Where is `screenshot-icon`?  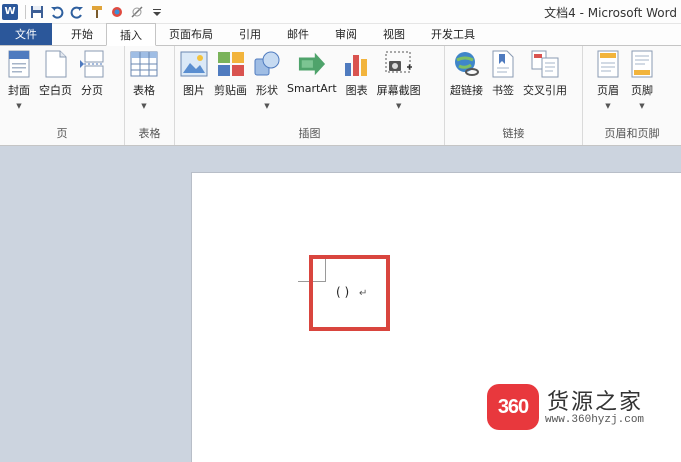 screenshot-icon is located at coordinates (399, 64).